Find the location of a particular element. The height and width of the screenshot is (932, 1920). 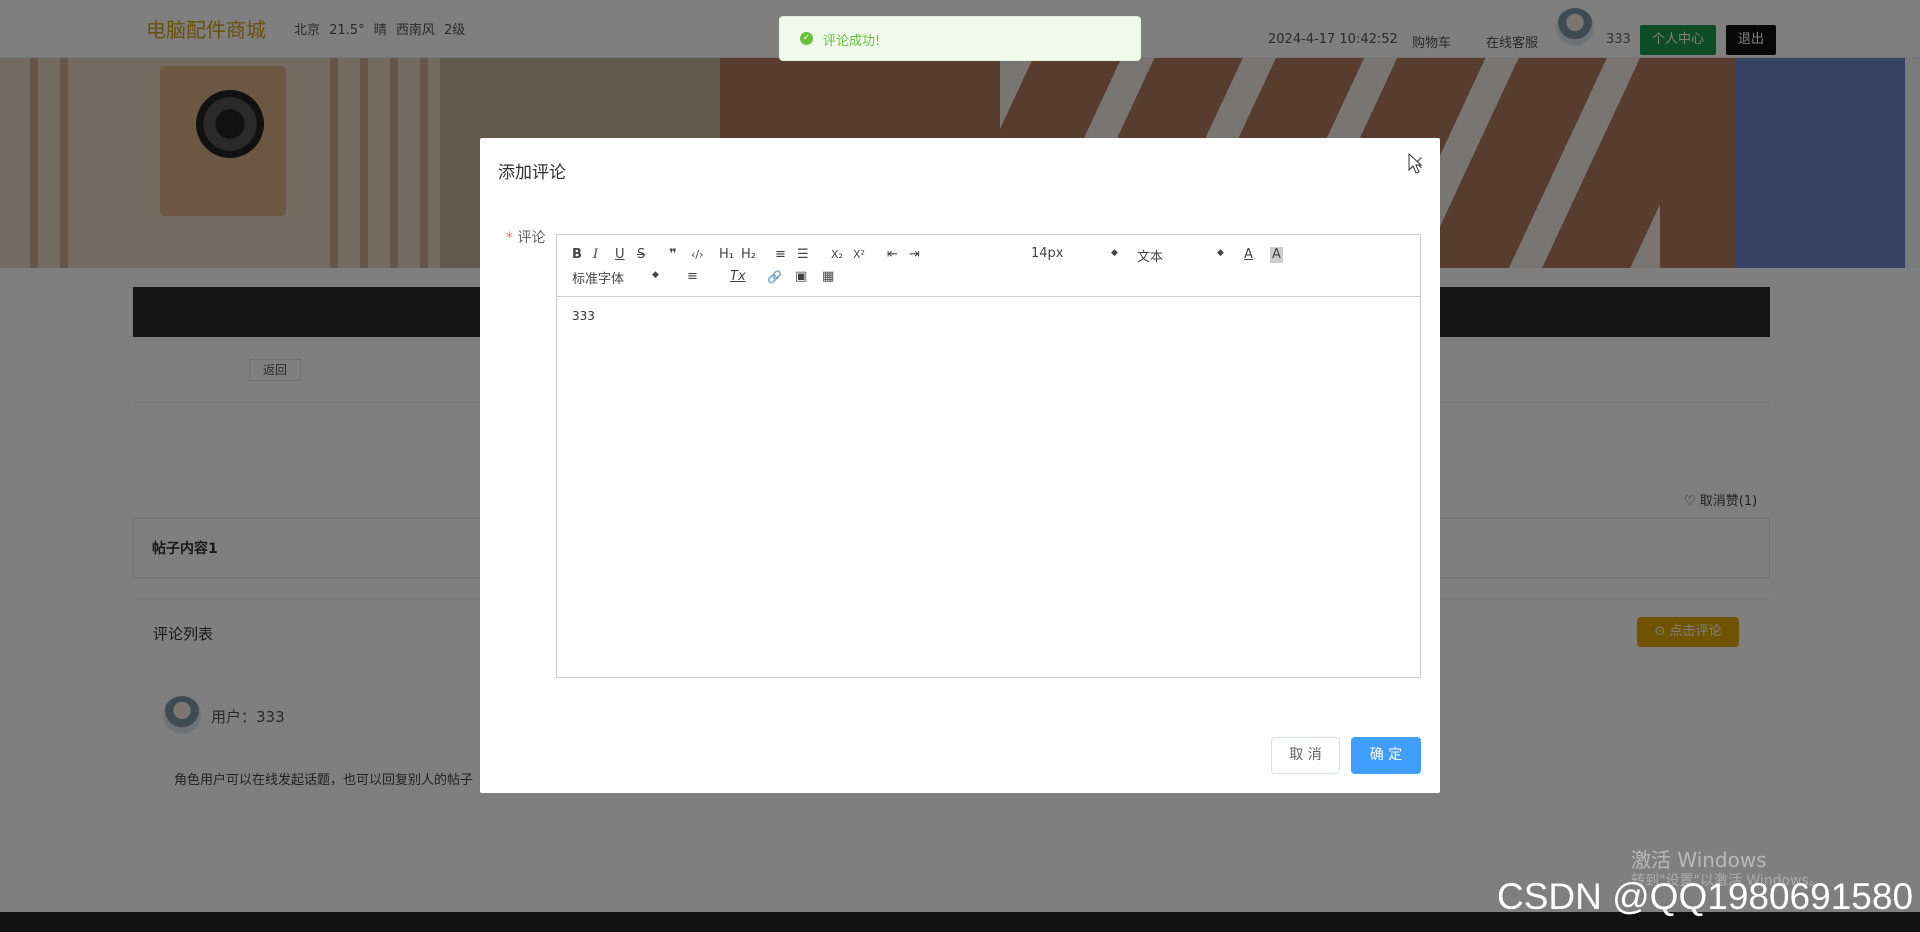

blockquote-icon: ❞ is located at coordinates (673, 255).